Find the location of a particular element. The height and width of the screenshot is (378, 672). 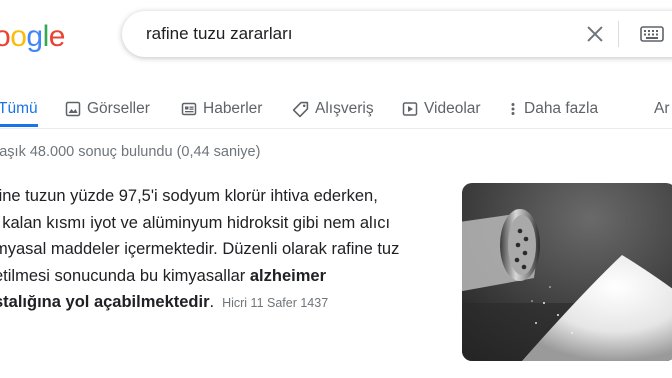

logo-letter: g is located at coordinates (34, 36).